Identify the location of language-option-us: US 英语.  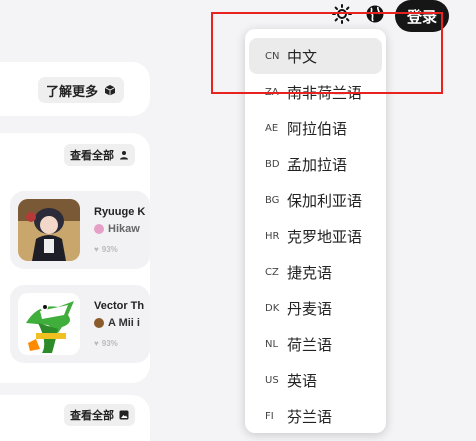
(315, 380).